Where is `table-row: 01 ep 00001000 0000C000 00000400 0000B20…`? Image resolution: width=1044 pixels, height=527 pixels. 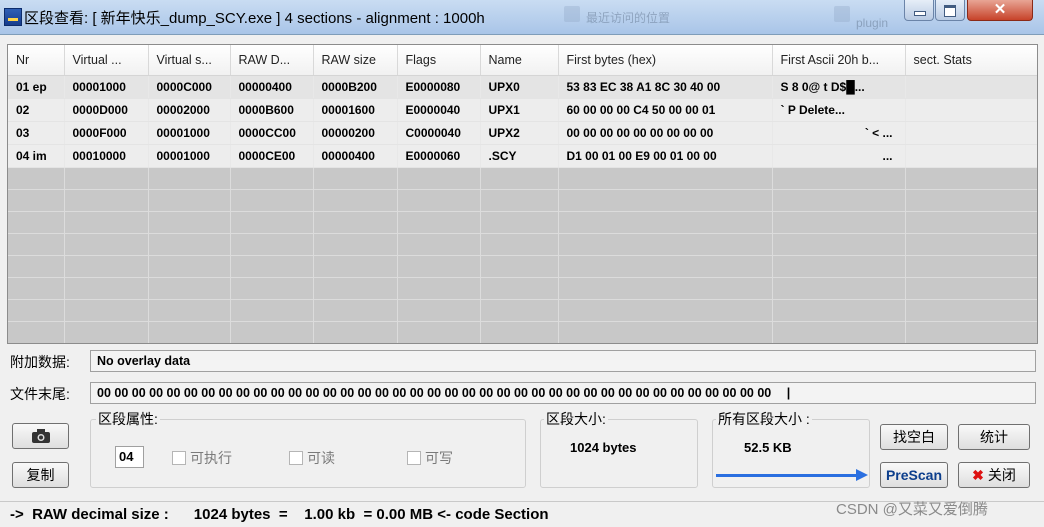
table-row: 01 ep 00001000 0000C000 00000400 0000B20… is located at coordinates (522, 87).